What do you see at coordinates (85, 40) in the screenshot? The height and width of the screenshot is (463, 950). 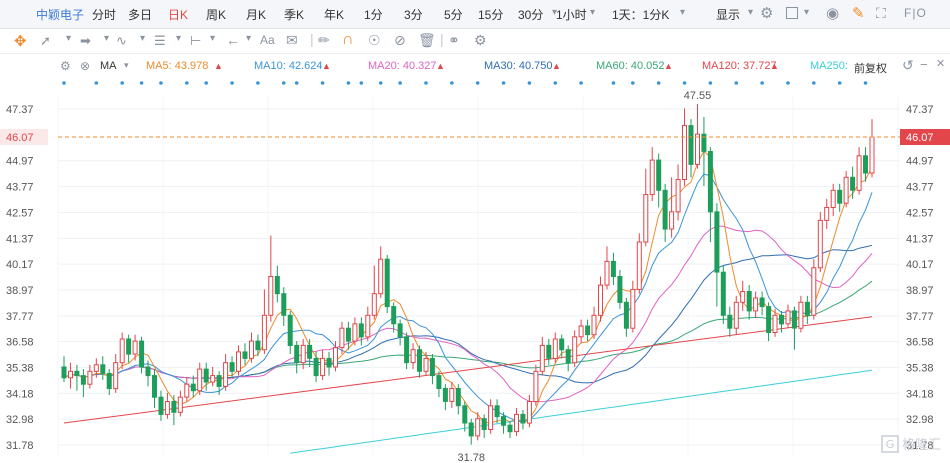 I see `ray-tool-icon: ➡` at bounding box center [85, 40].